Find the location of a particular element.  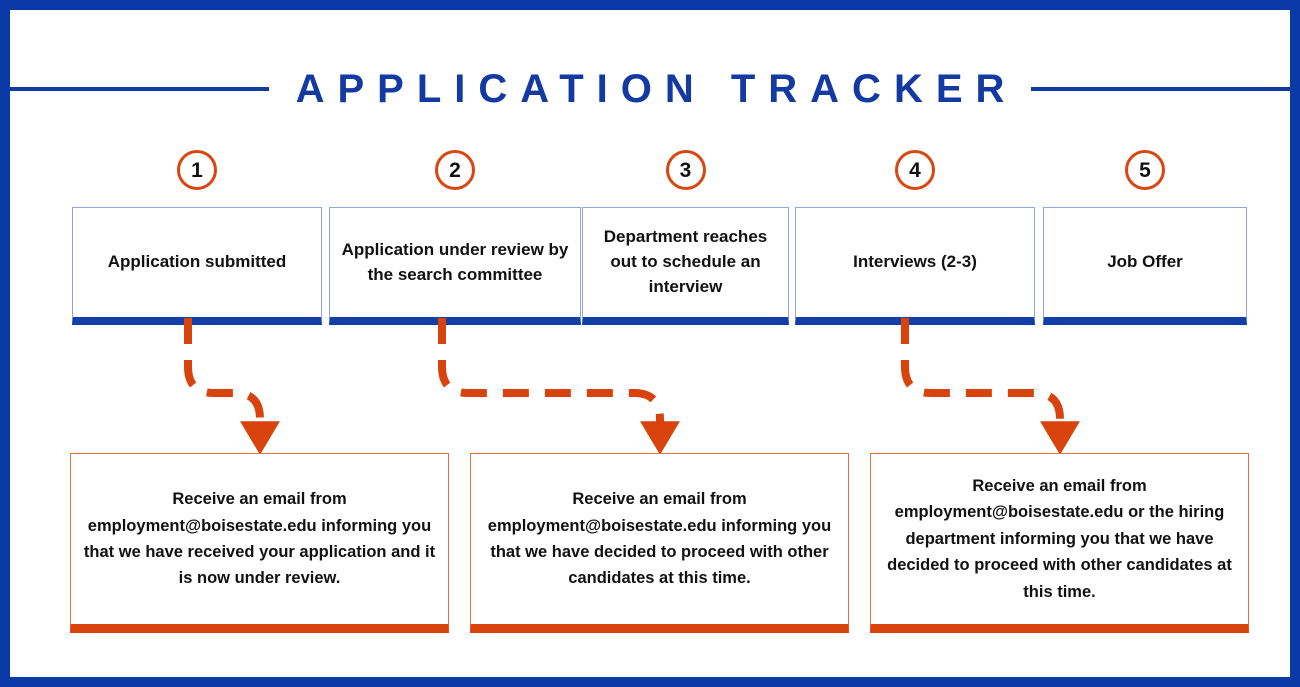

connector-arrow-step2-to-outcome2 is located at coordinates (559, 386).